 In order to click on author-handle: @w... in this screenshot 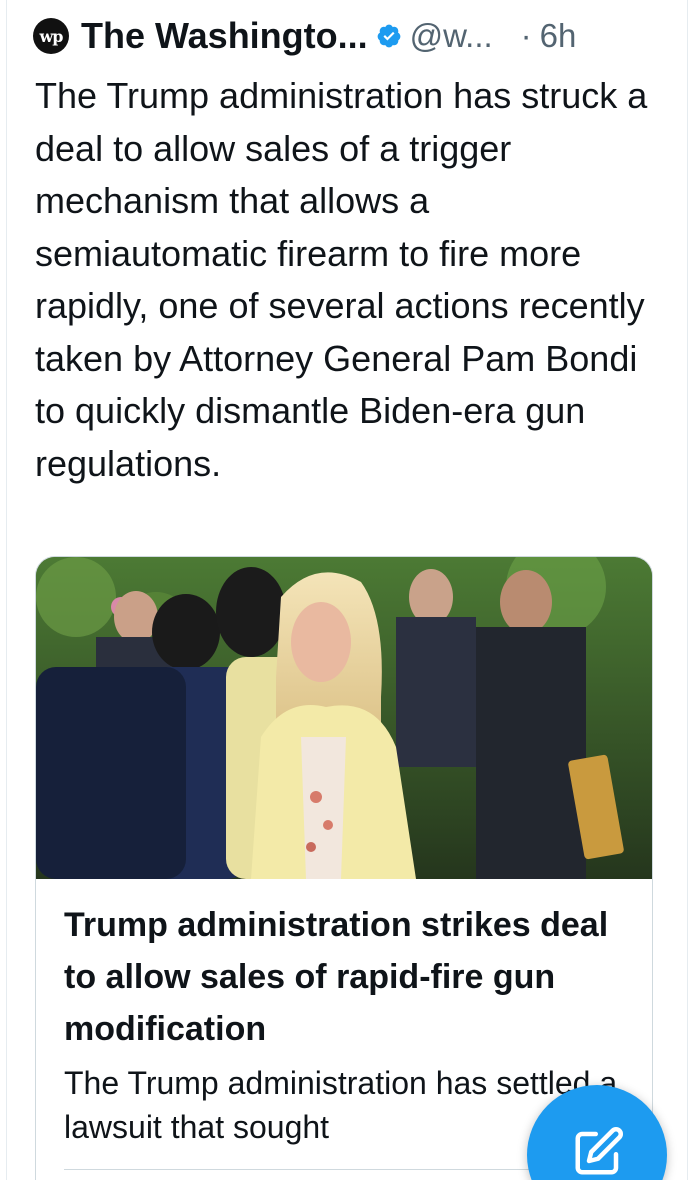, I will do `click(451, 36)`.